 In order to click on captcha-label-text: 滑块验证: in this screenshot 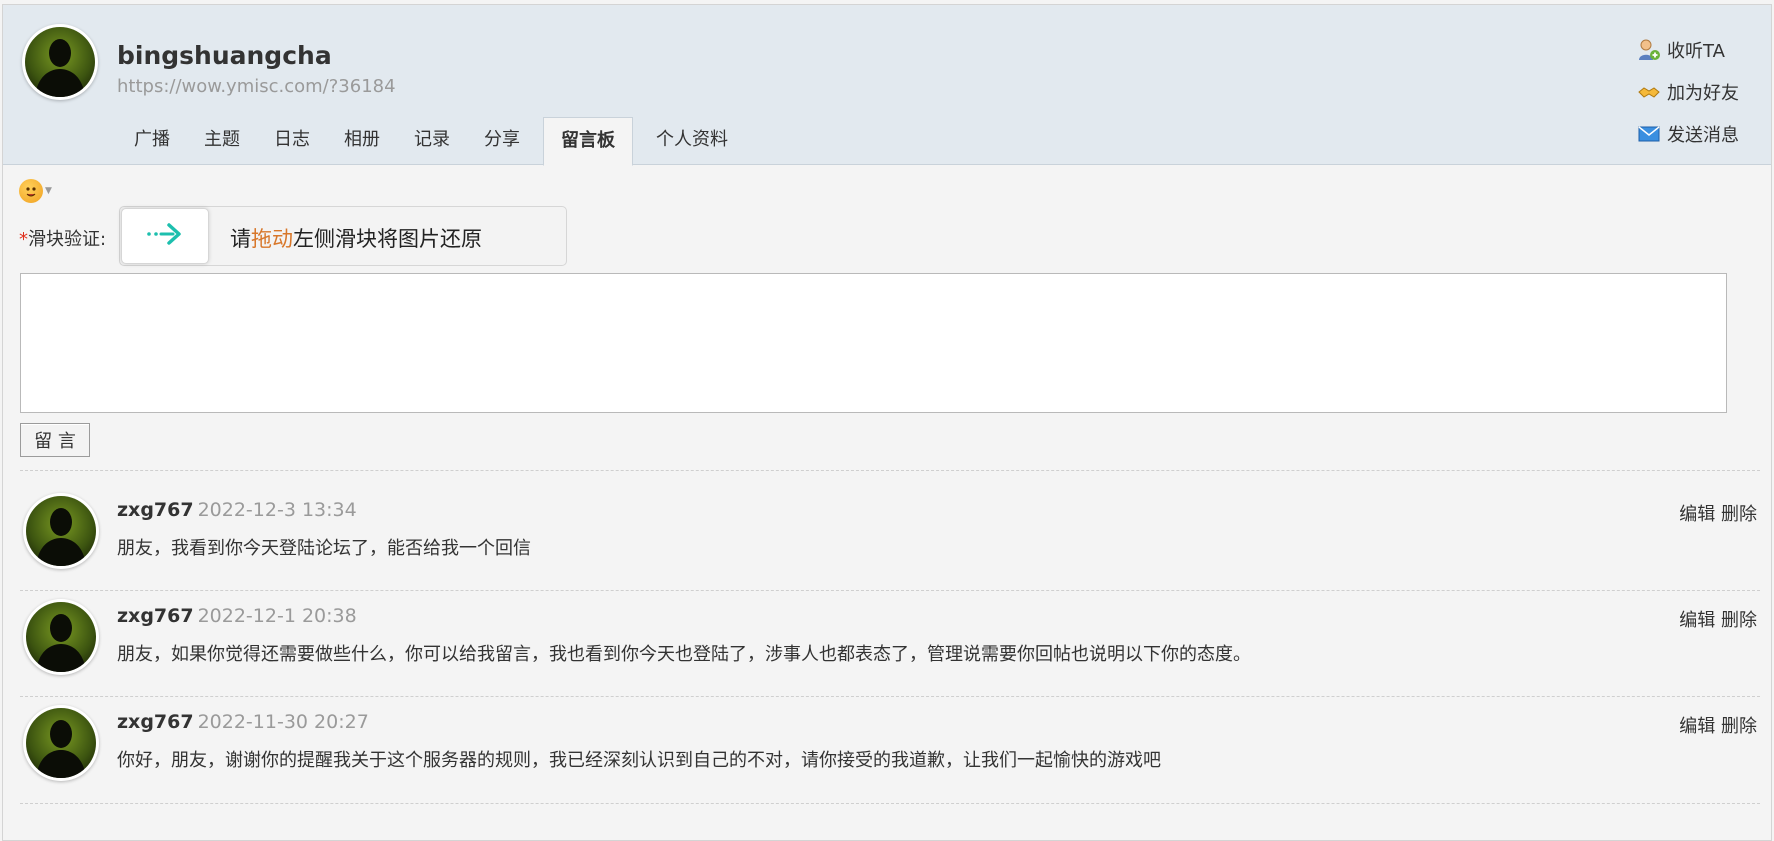, I will do `click(67, 239)`.